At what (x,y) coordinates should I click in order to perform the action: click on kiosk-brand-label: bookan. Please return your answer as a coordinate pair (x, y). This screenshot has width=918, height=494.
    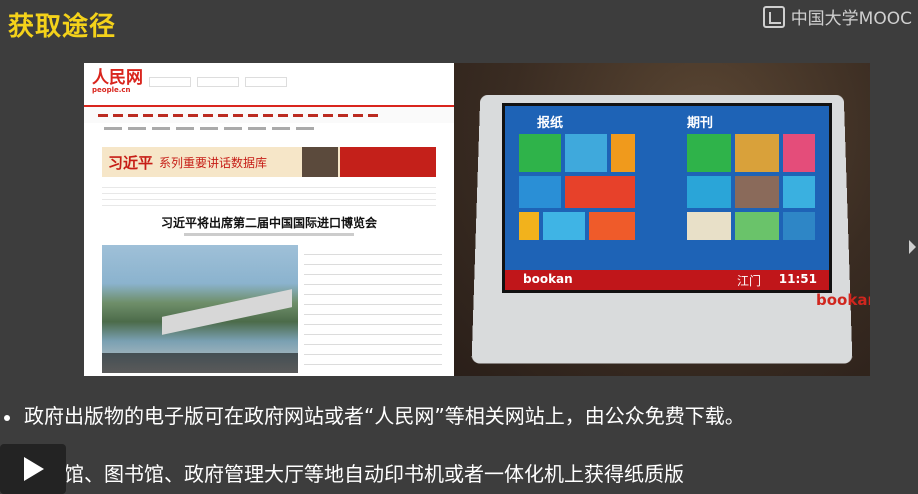
    Looking at the image, I should click on (843, 300).